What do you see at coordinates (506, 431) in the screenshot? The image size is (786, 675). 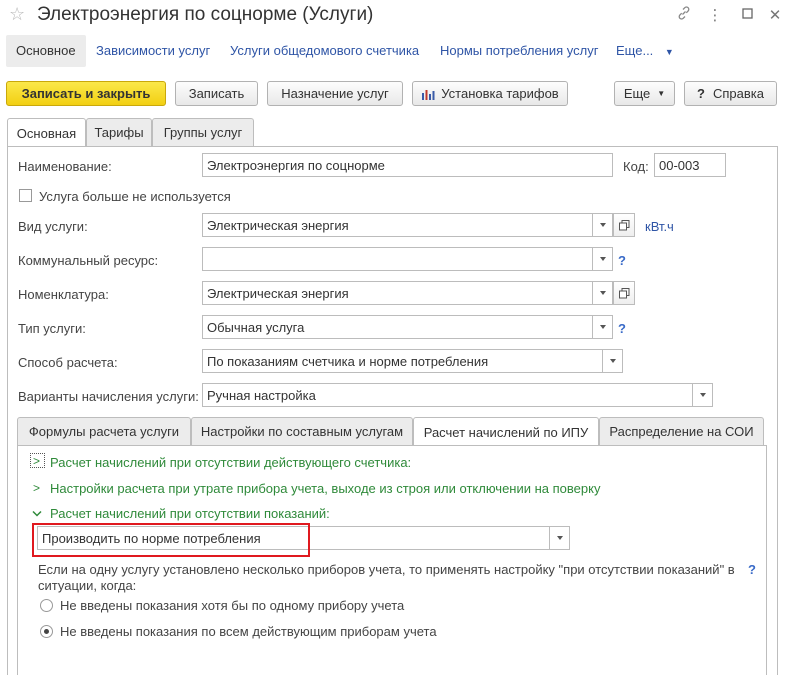 I see `tab-ipu-calculation: Расчет начислений по ИПУ` at bounding box center [506, 431].